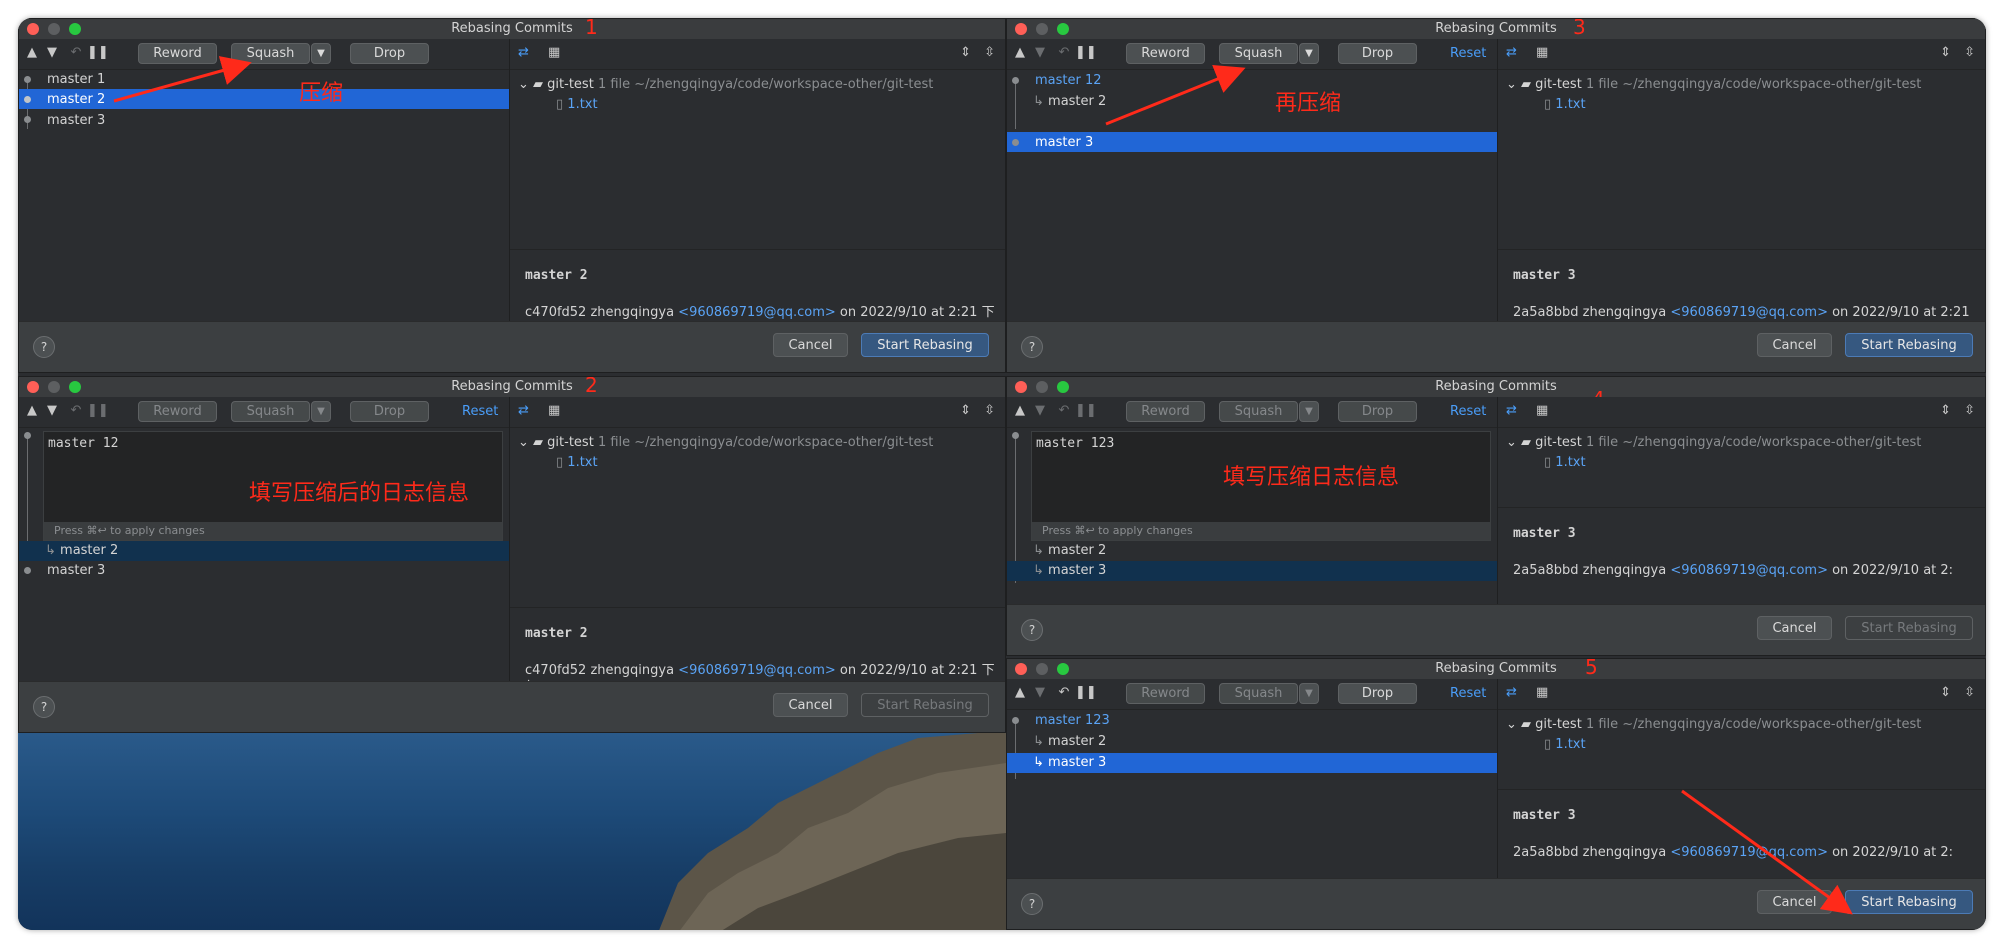 This screenshot has width=2005, height=949. Describe the element at coordinates (1072, 720) in the screenshot. I see `commit-item: master 123` at that location.